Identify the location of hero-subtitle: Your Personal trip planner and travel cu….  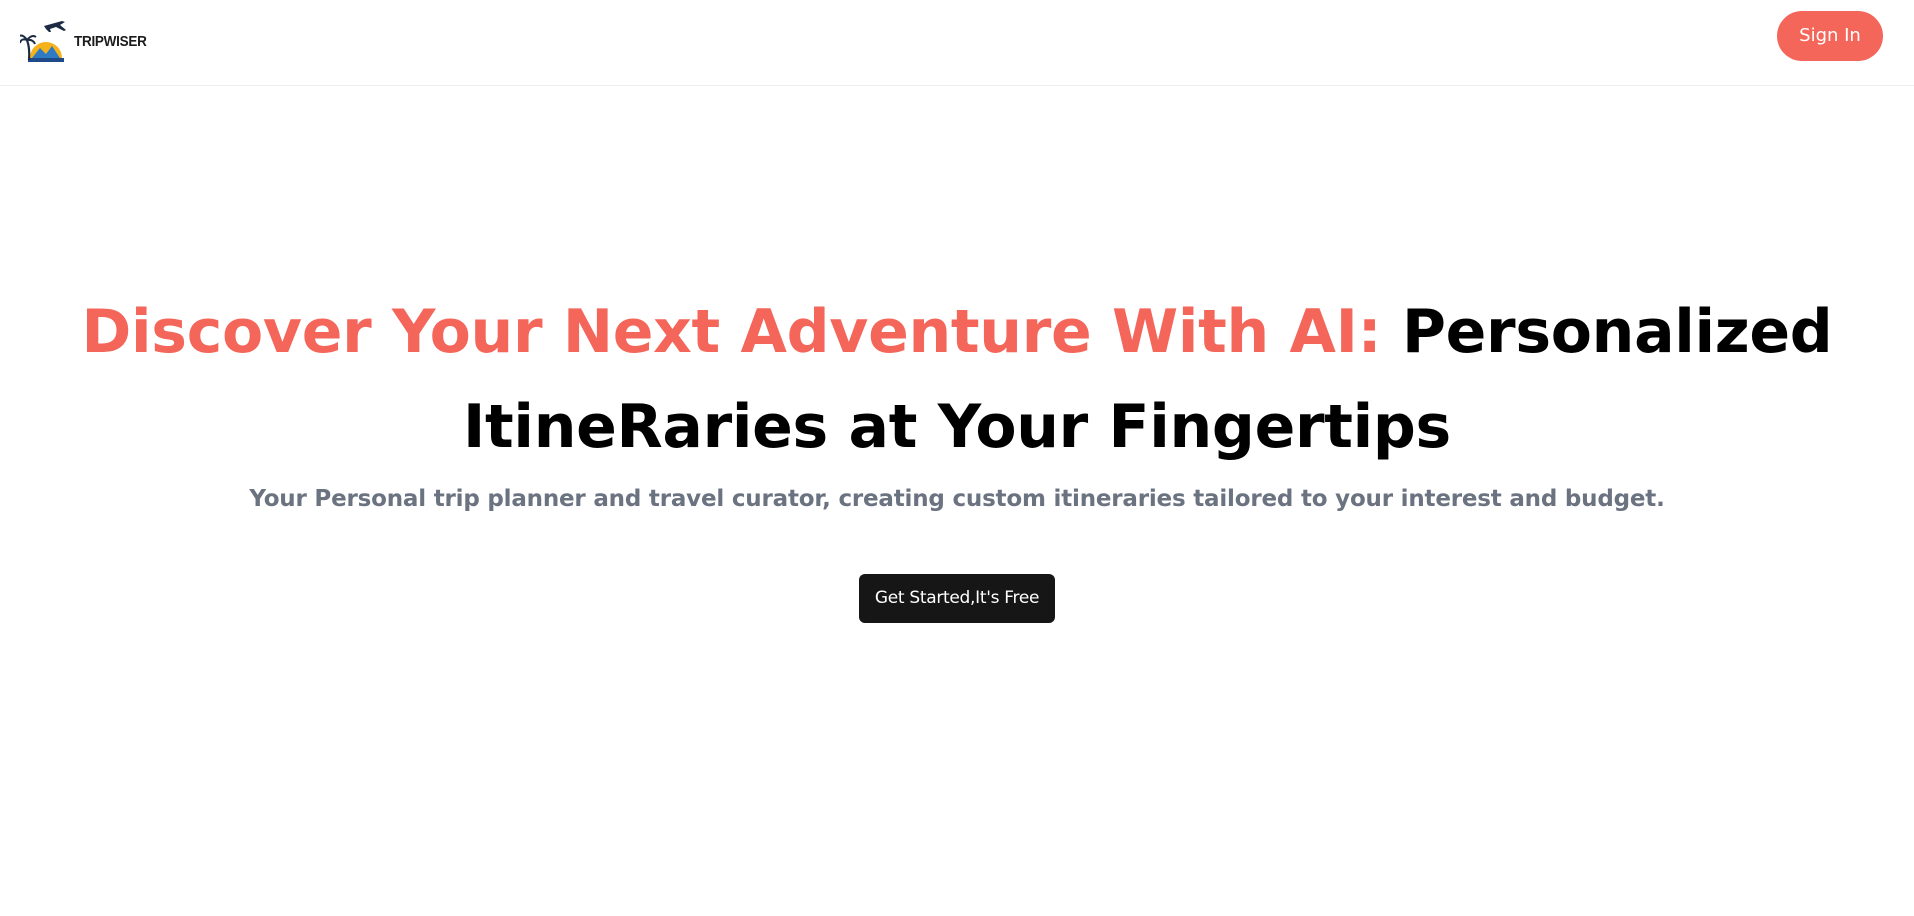
(957, 499).